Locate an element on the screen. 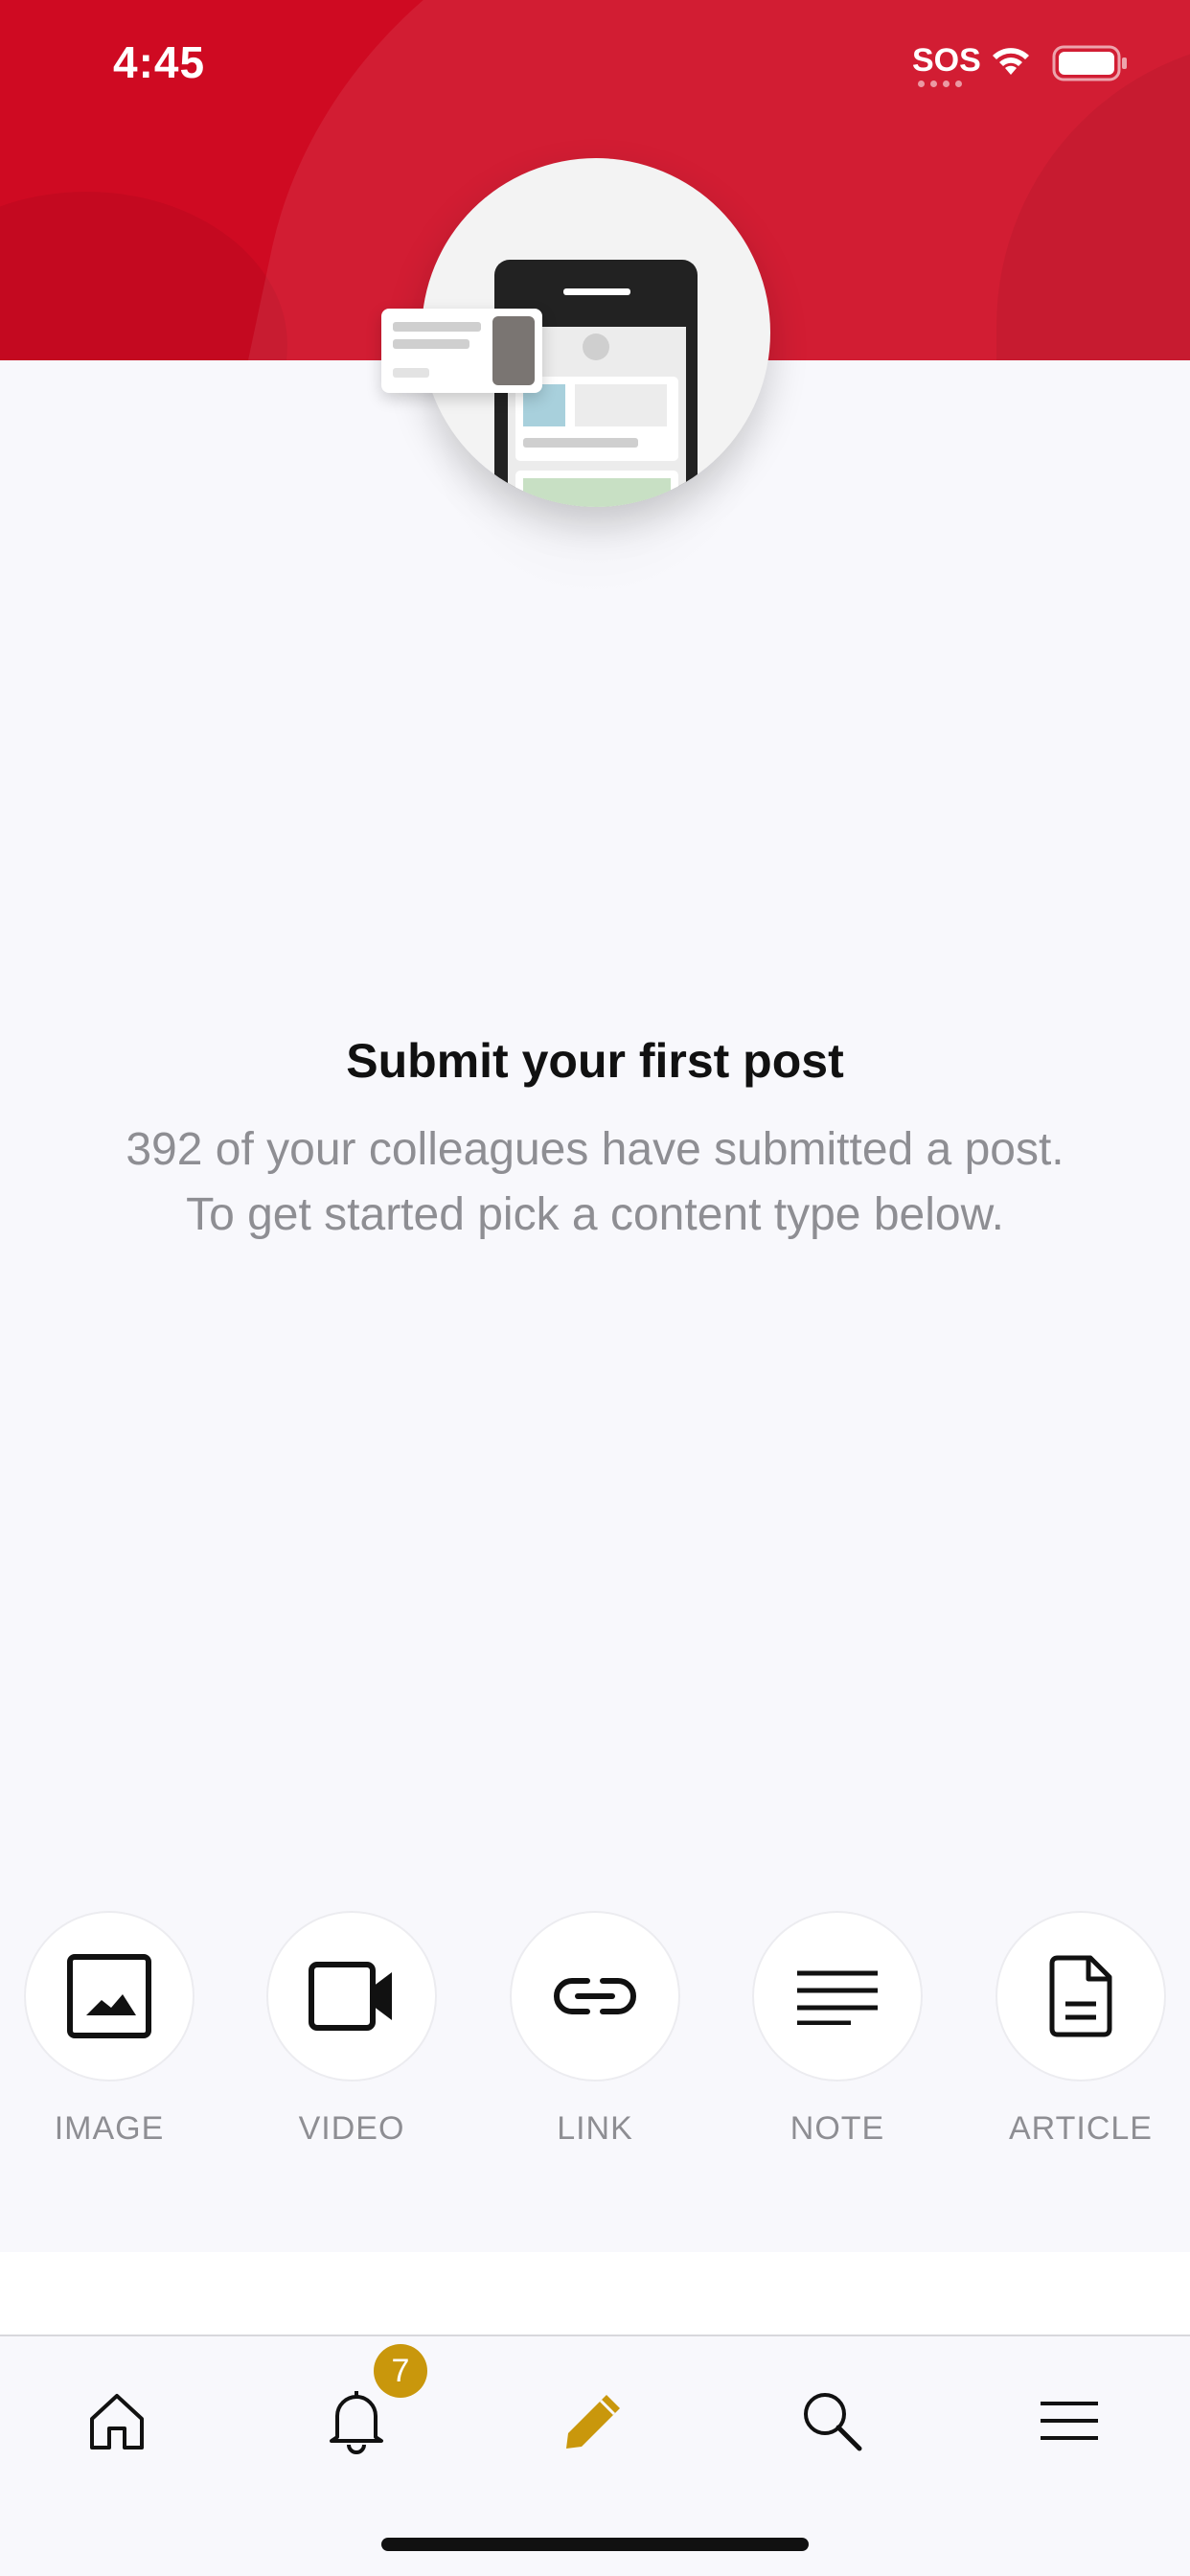 The image size is (1190, 2576). content-type-image-button: IMAGE is located at coordinates (109, 2029).